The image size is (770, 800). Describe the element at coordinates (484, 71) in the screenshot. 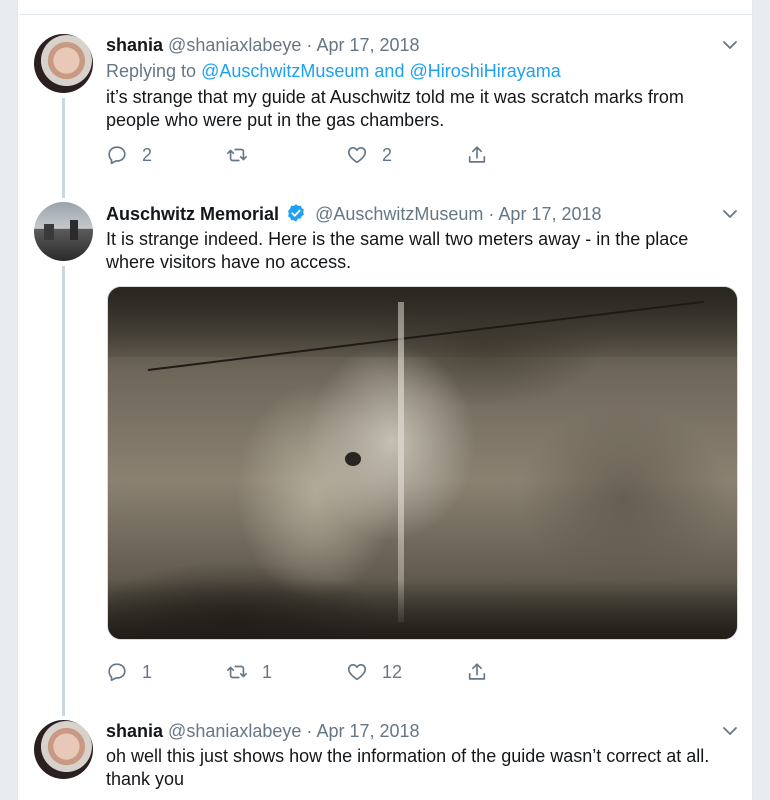

I see `mention-link: @HiroshiHirayama` at that location.